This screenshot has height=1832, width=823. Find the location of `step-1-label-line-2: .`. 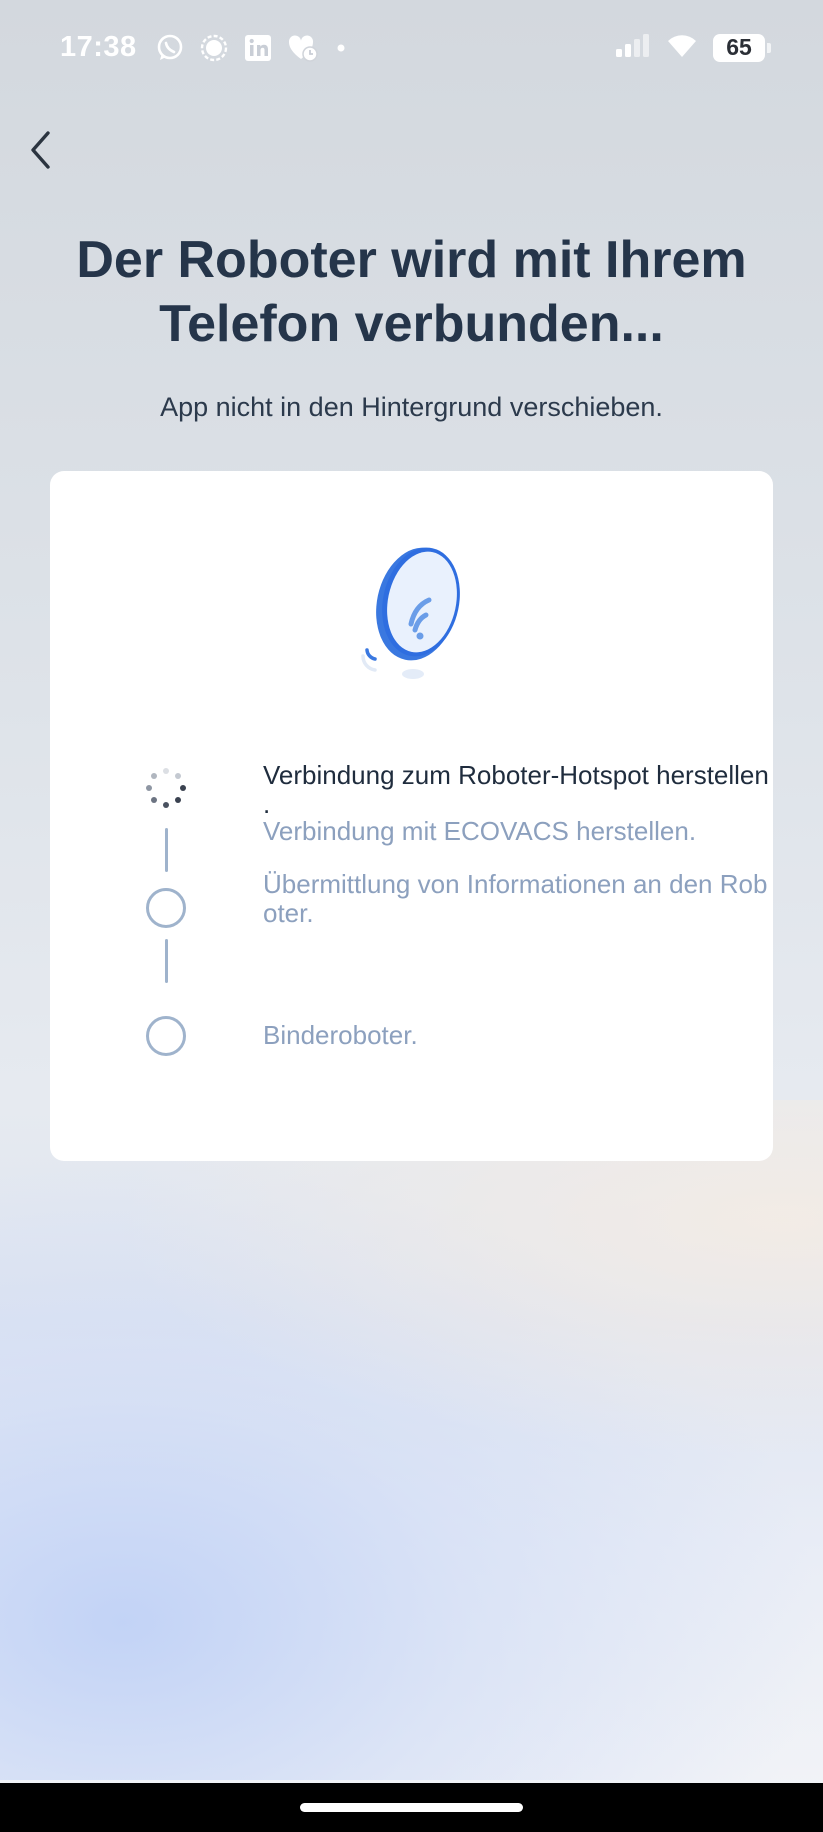

step-1-label-line-2: . is located at coordinates (267, 804).